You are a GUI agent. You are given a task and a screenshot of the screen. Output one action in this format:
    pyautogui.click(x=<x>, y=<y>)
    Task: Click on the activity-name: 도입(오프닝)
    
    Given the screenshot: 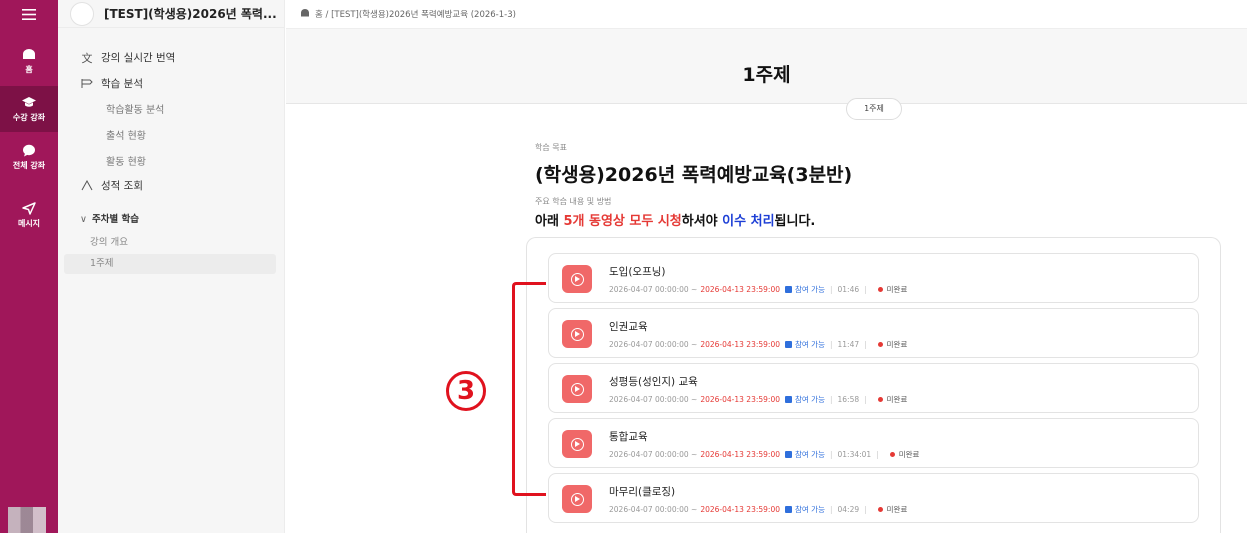 What is the action you would take?
    pyautogui.click(x=637, y=272)
    